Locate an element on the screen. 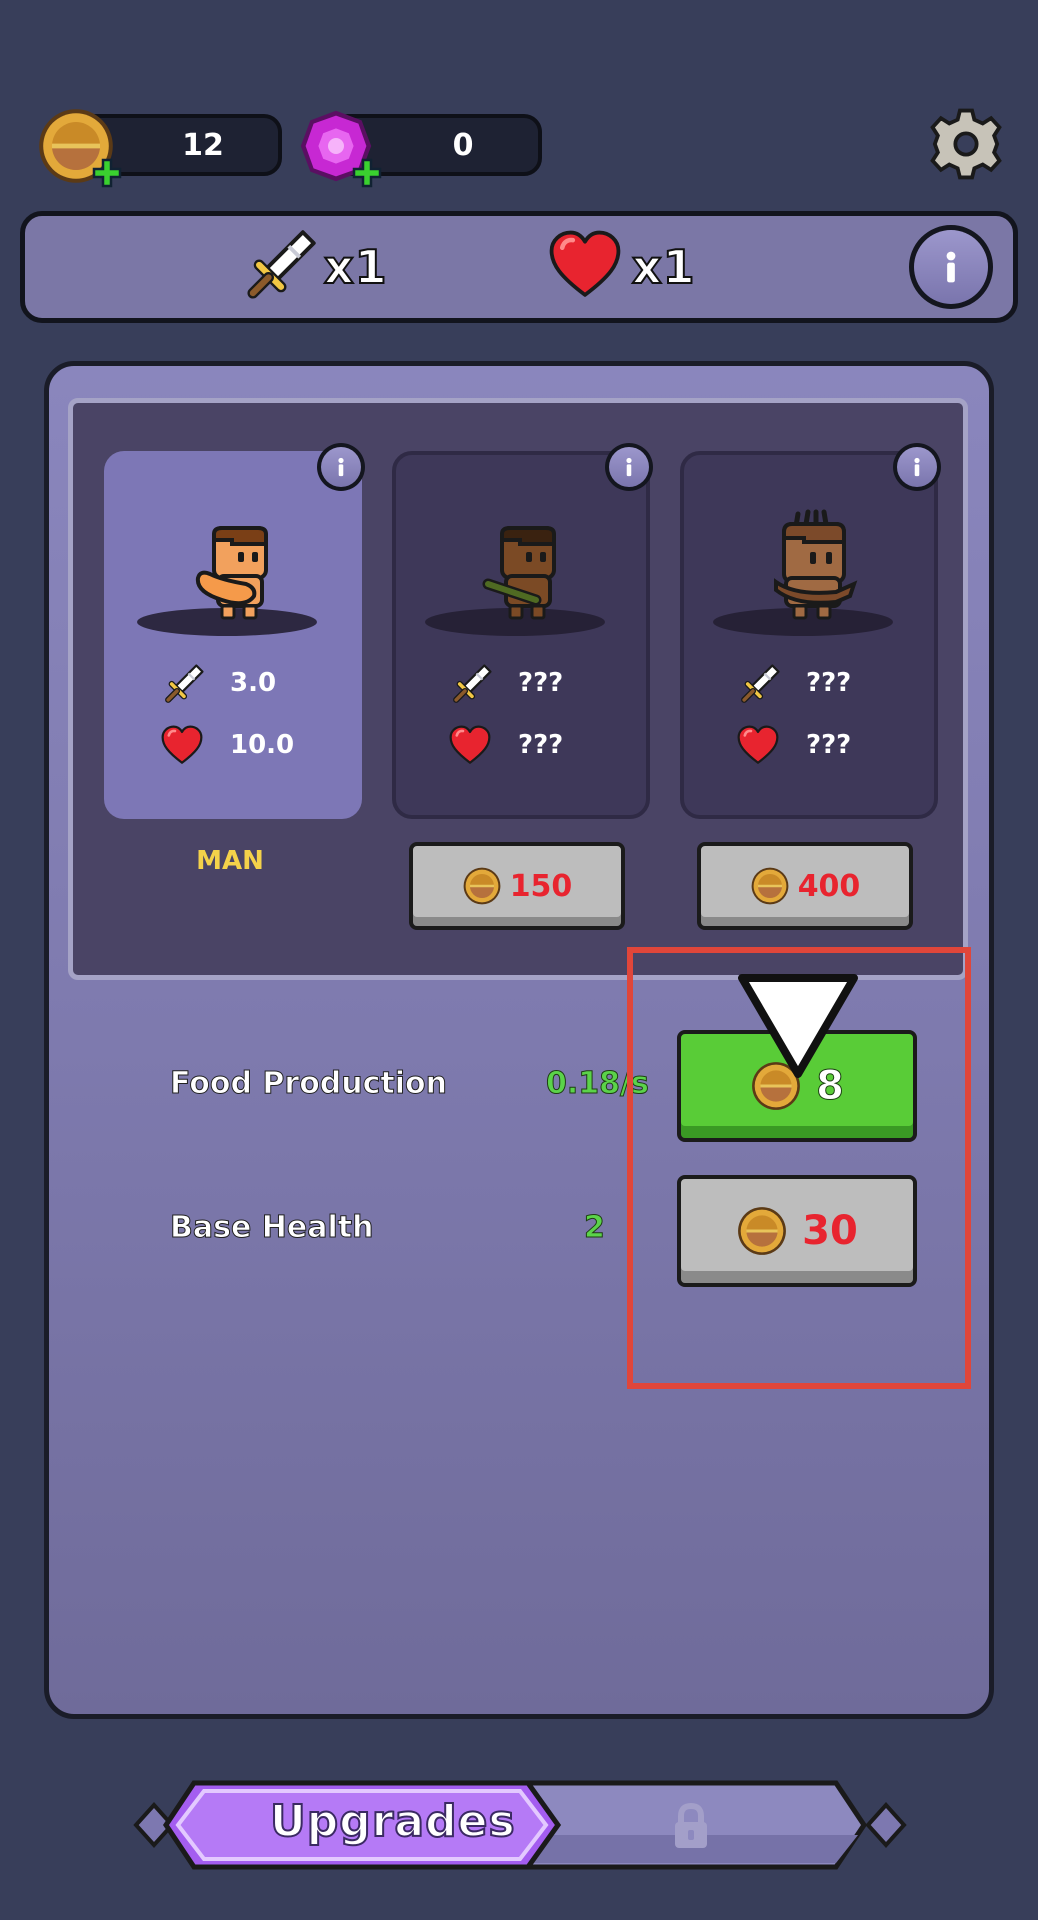  coin-count: 12 is located at coordinates (203, 145).